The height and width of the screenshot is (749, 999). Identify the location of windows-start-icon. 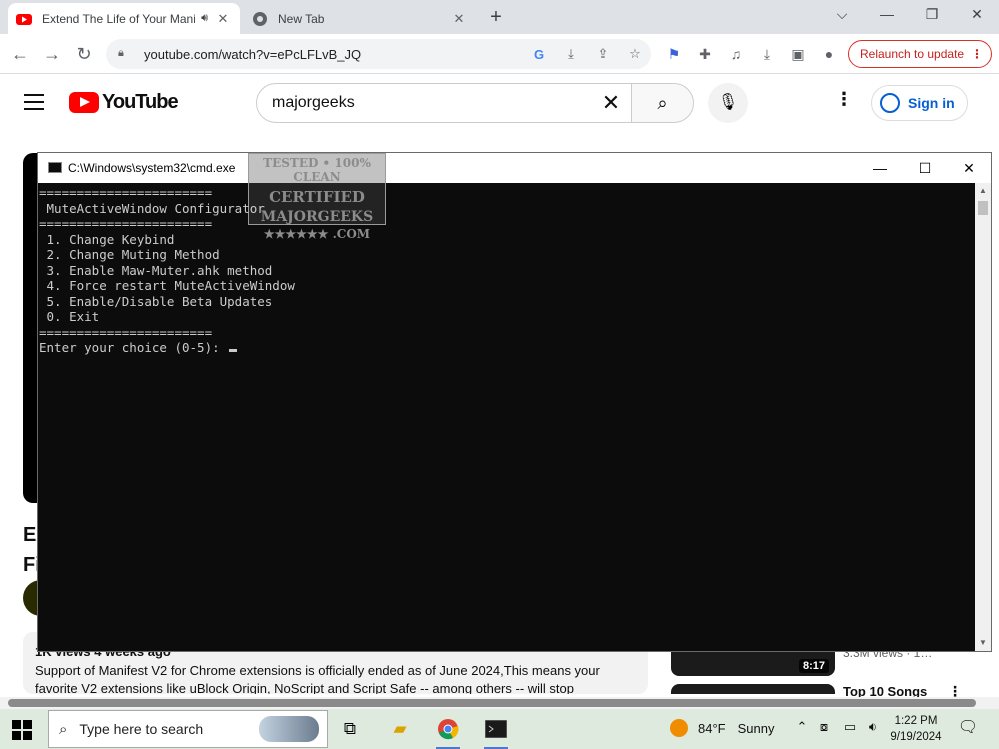
(22, 730).